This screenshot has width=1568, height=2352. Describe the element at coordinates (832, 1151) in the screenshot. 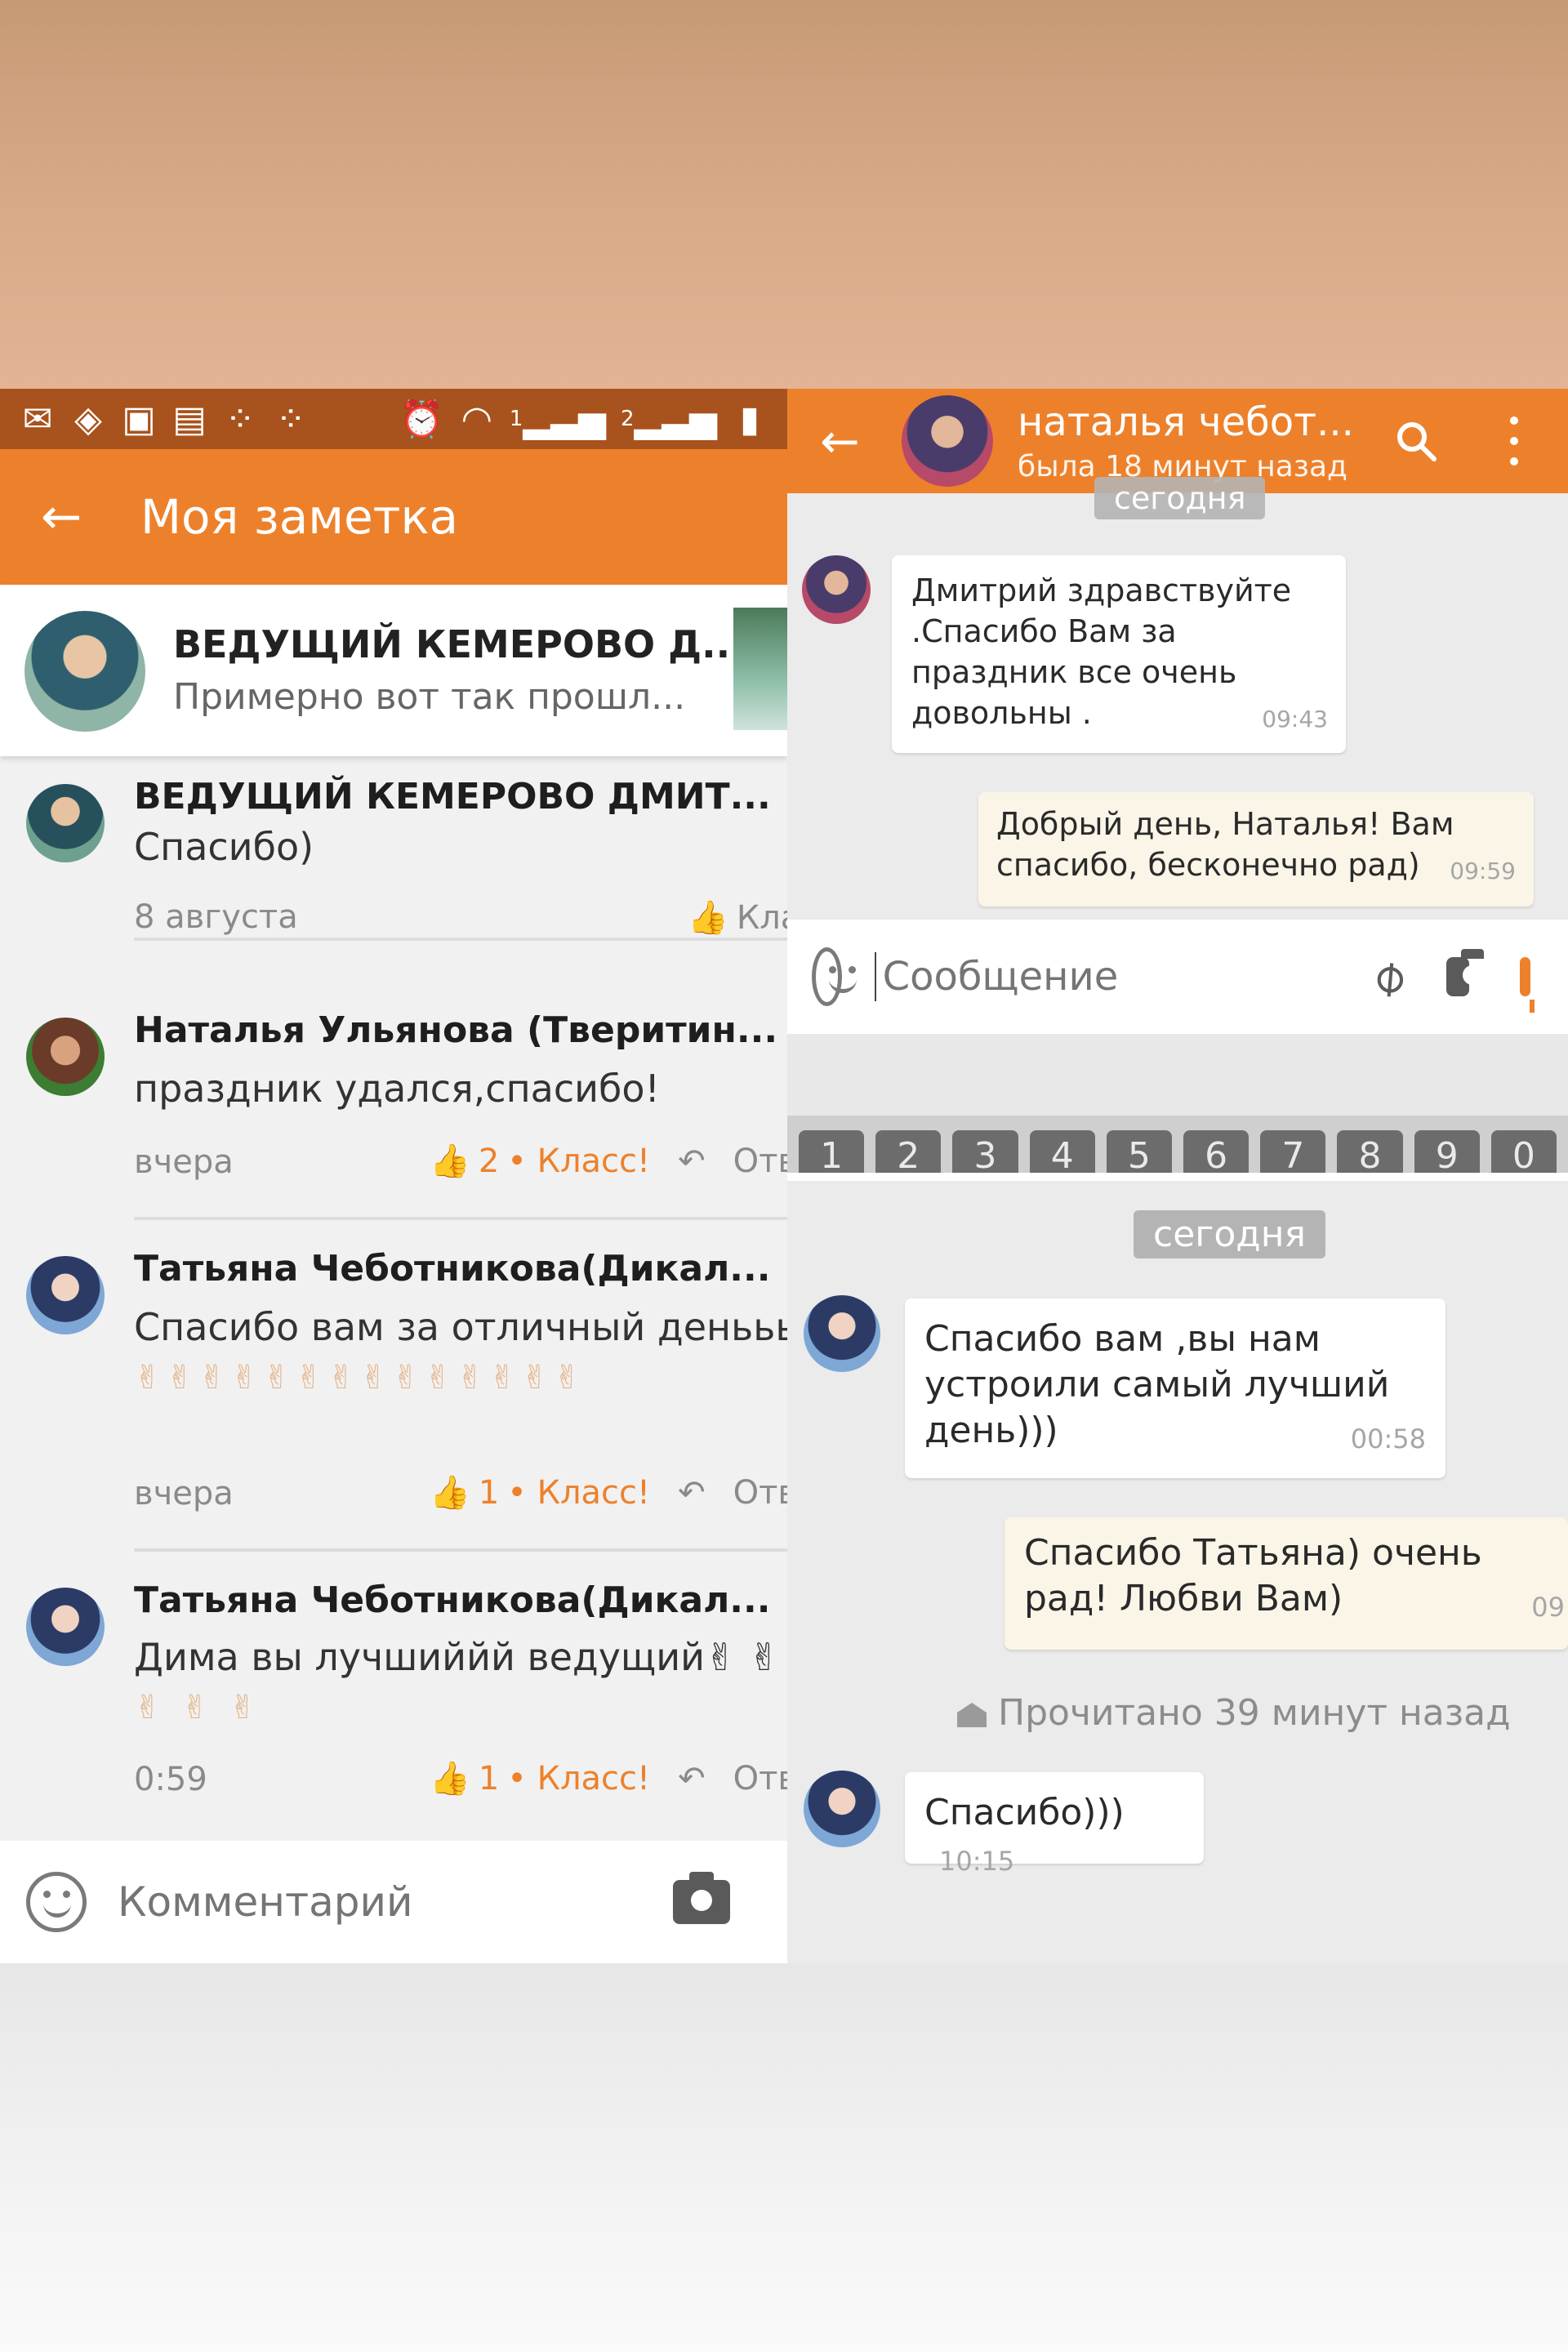

I see `keyboard-key: 1` at that location.